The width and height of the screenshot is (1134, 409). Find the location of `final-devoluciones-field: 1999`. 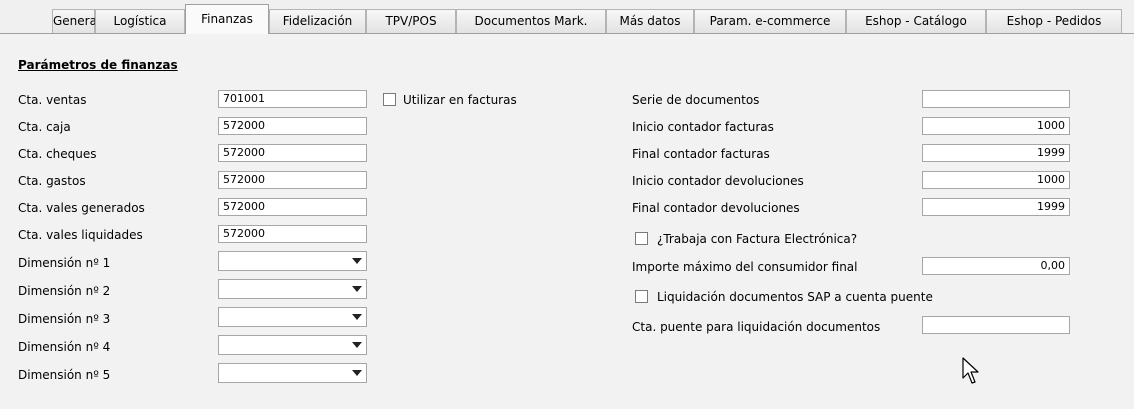

final-devoluciones-field: 1999 is located at coordinates (996, 207).